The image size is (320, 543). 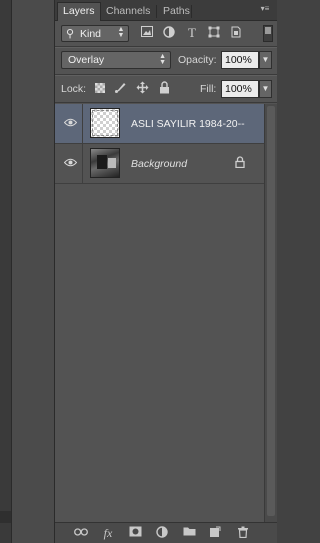 I want to click on new-layer-icon, so click(x=215, y=533).